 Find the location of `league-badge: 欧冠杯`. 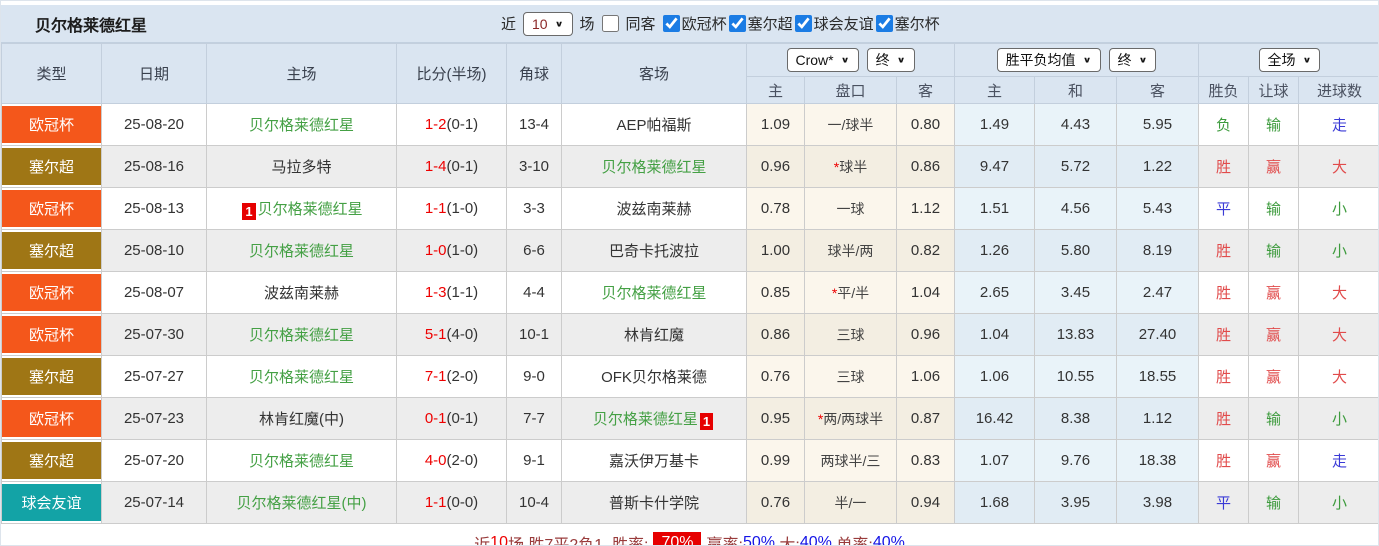

league-badge: 欧冠杯 is located at coordinates (51, 334).